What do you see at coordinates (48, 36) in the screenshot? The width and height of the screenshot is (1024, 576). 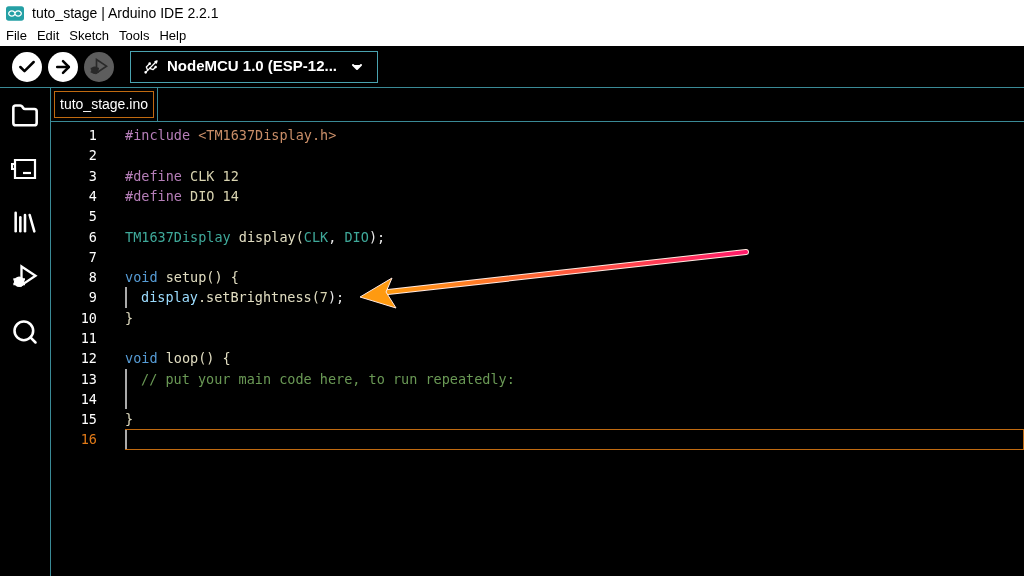 I see `menu-item: Edit` at bounding box center [48, 36].